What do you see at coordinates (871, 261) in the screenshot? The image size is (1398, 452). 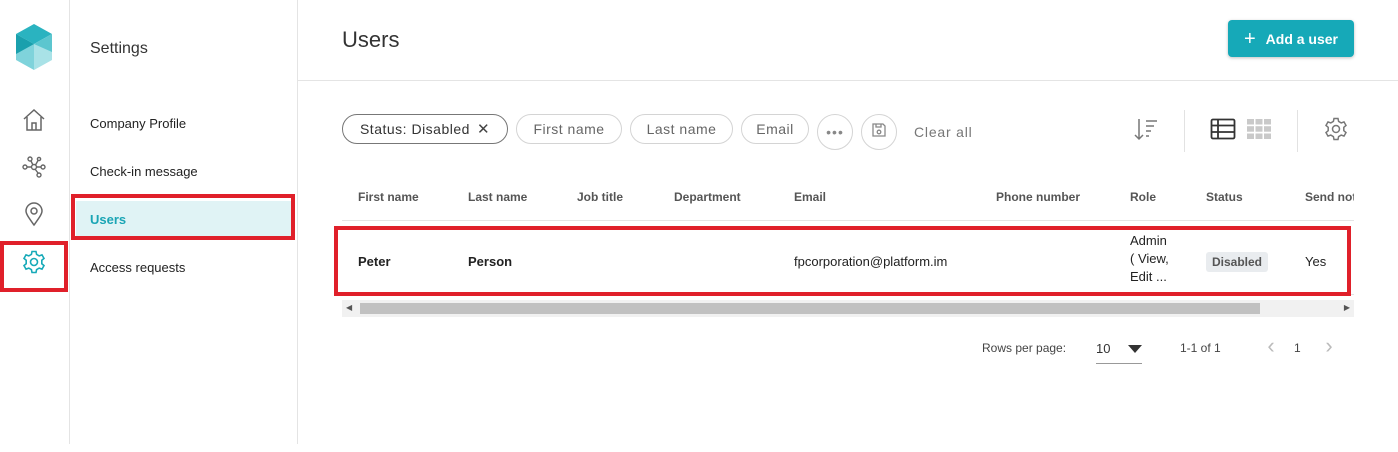 I see `cell-email: fpcorporation@platform.im` at bounding box center [871, 261].